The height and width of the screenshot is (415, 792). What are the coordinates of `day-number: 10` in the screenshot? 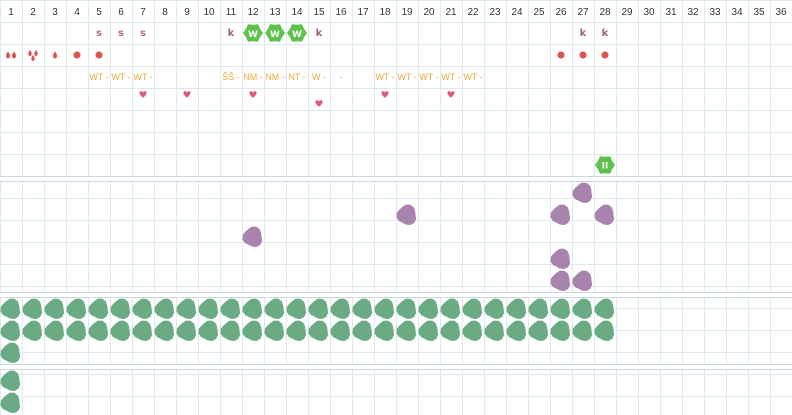 It's located at (209, 12).